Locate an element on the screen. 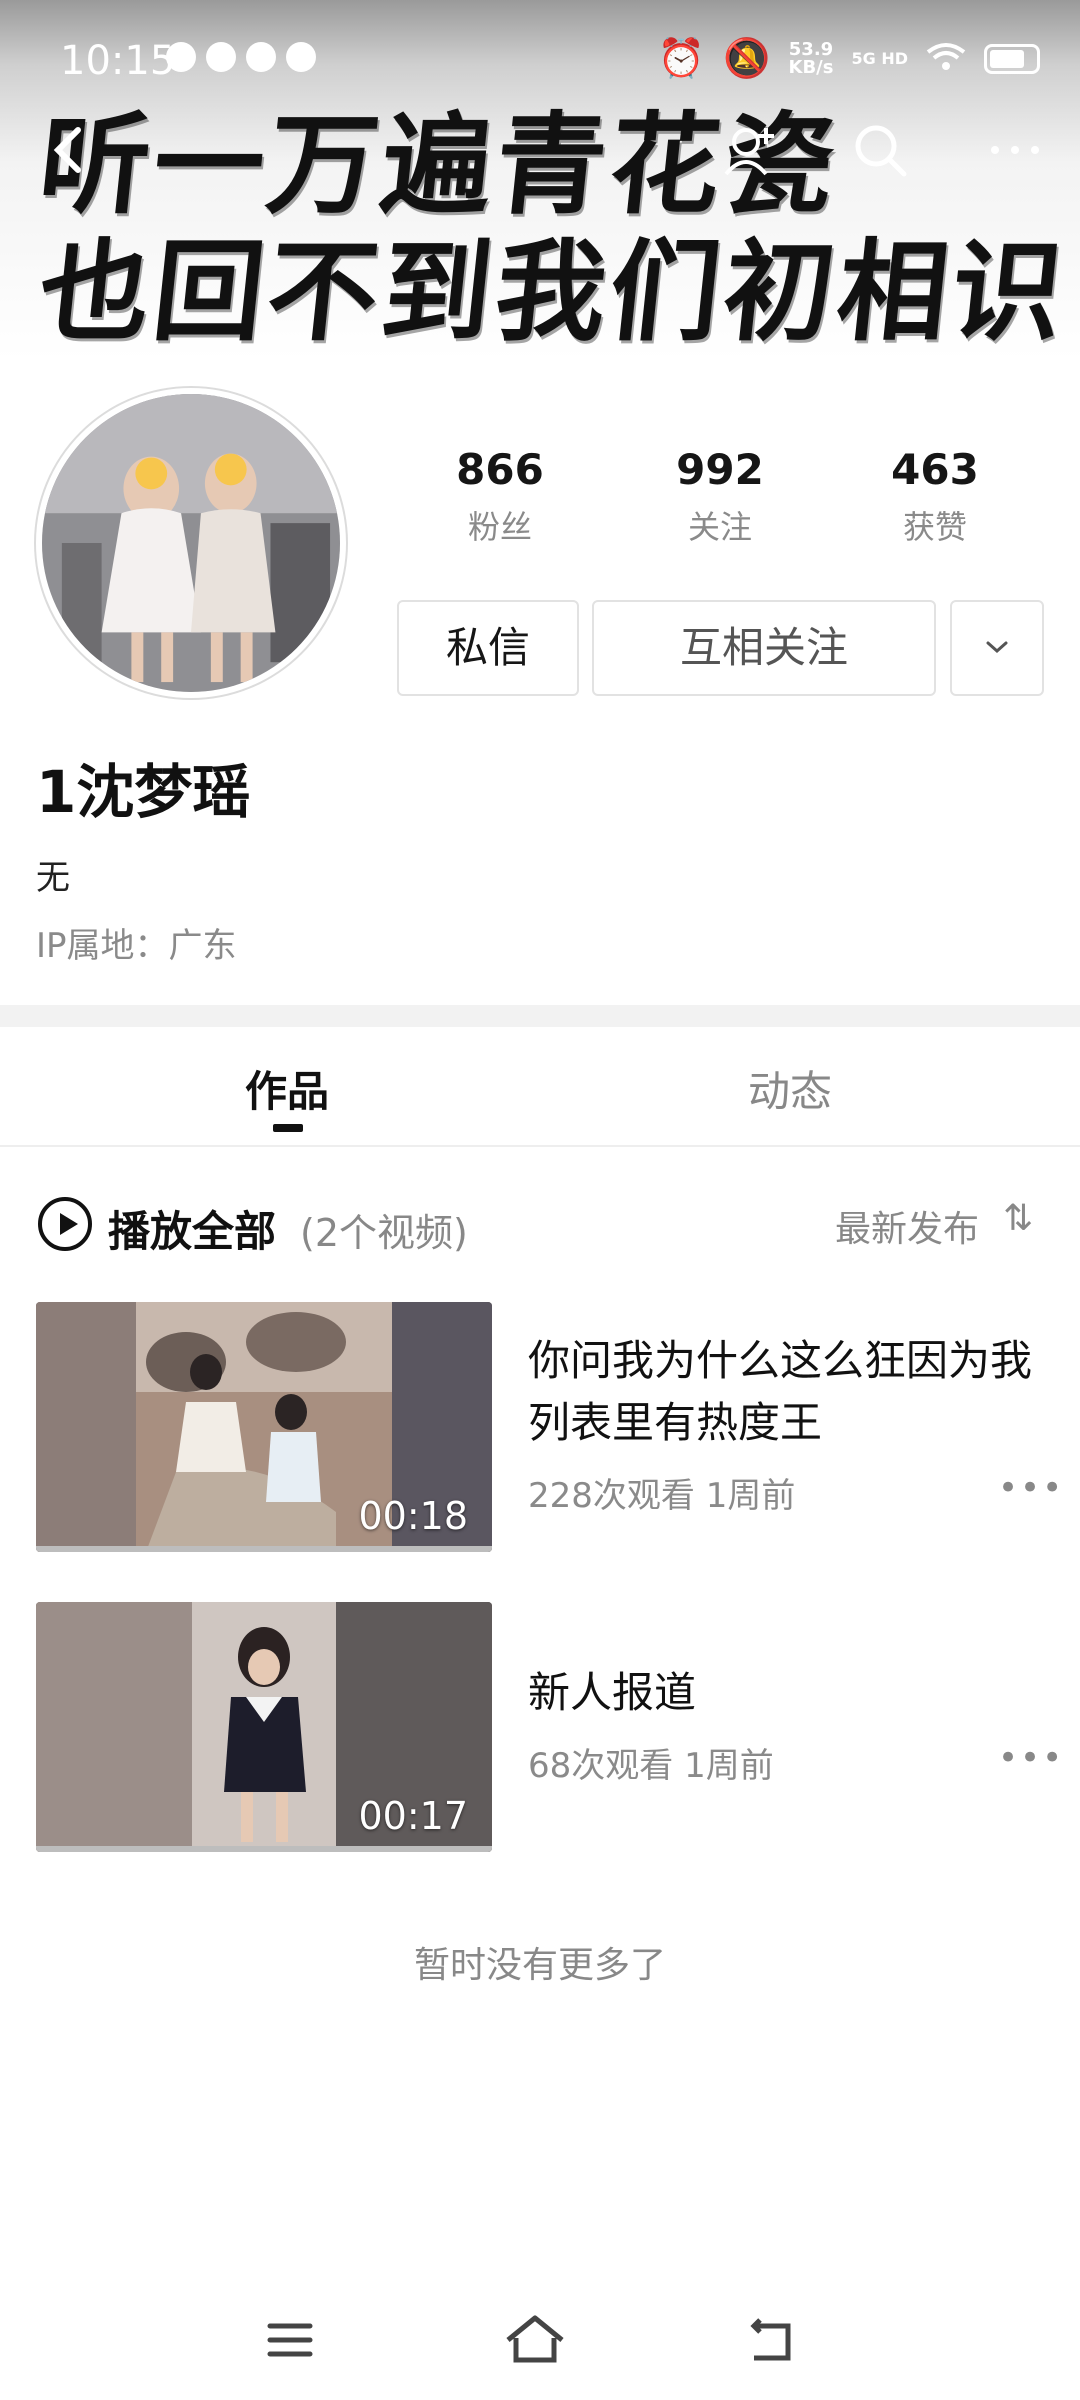 This screenshot has height=2400, width=1080. app-notification-icon is located at coordinates (301, 57).